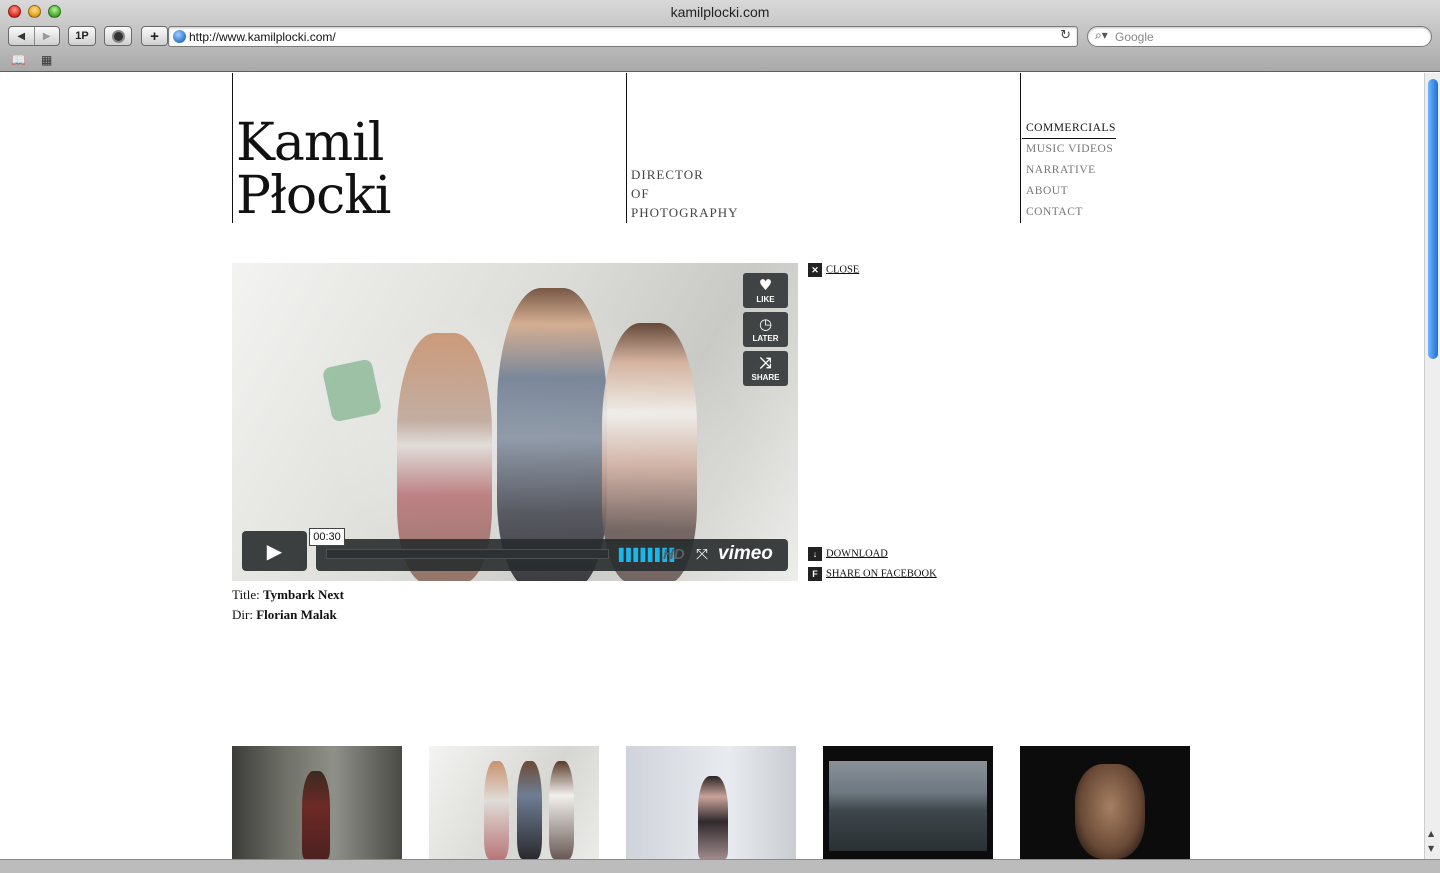 The height and width of the screenshot is (873, 1440). What do you see at coordinates (1101, 35) in the screenshot?
I see `search-icon: ⌕▾` at bounding box center [1101, 35].